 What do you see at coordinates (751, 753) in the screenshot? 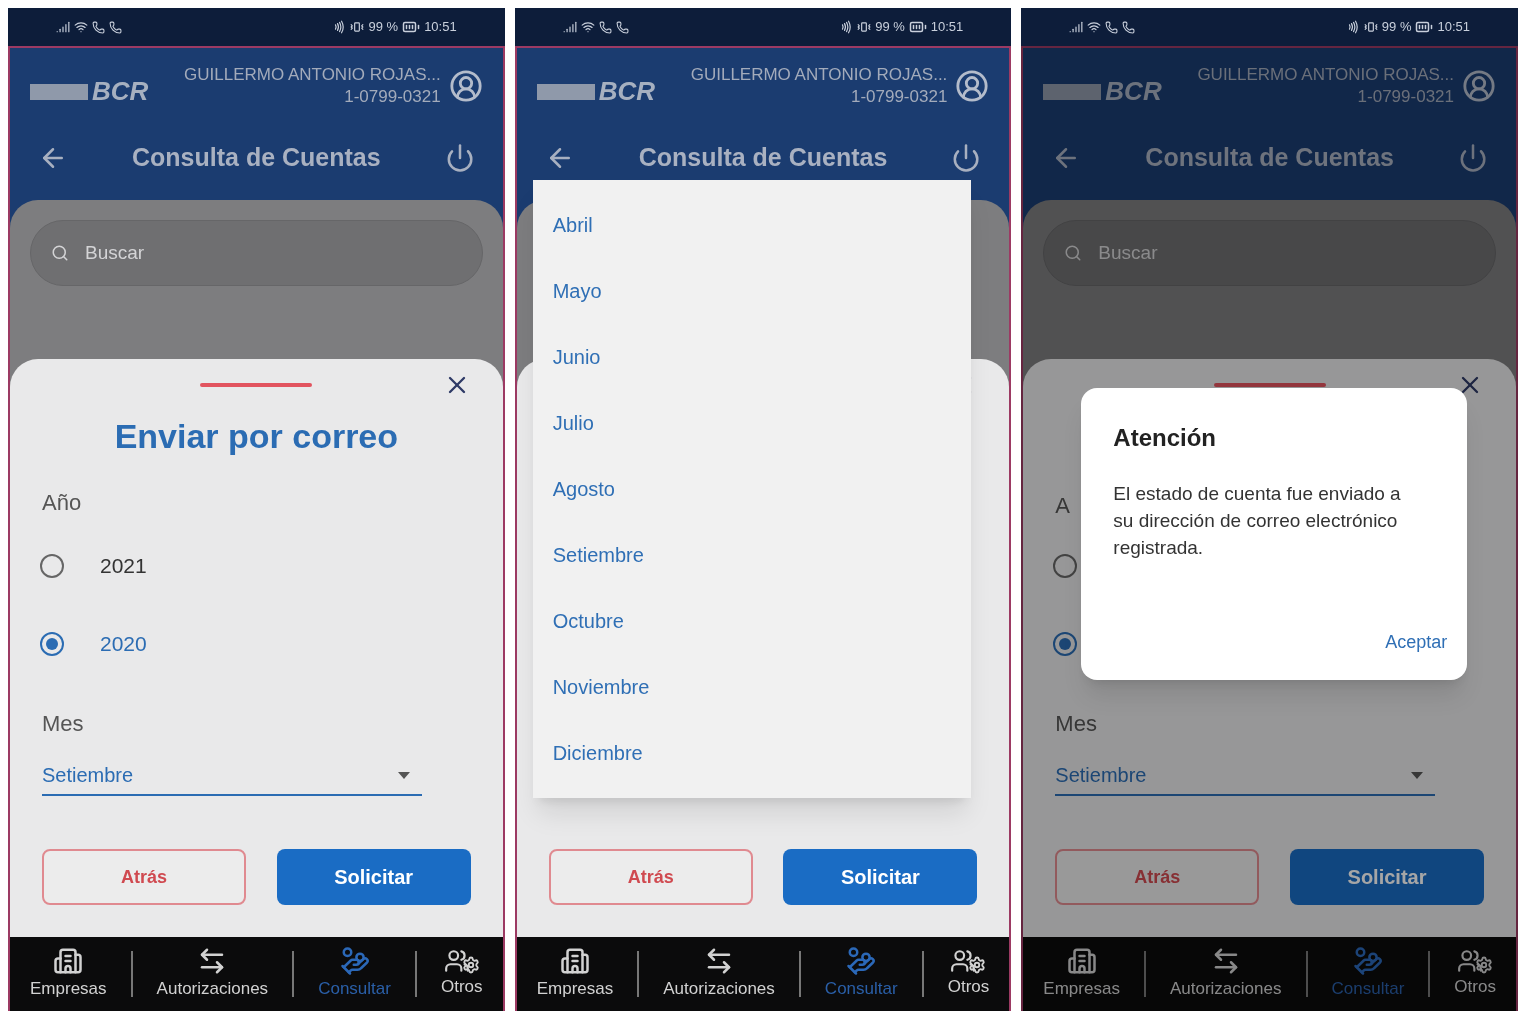
I see `menu-item: Diciembre` at bounding box center [751, 753].